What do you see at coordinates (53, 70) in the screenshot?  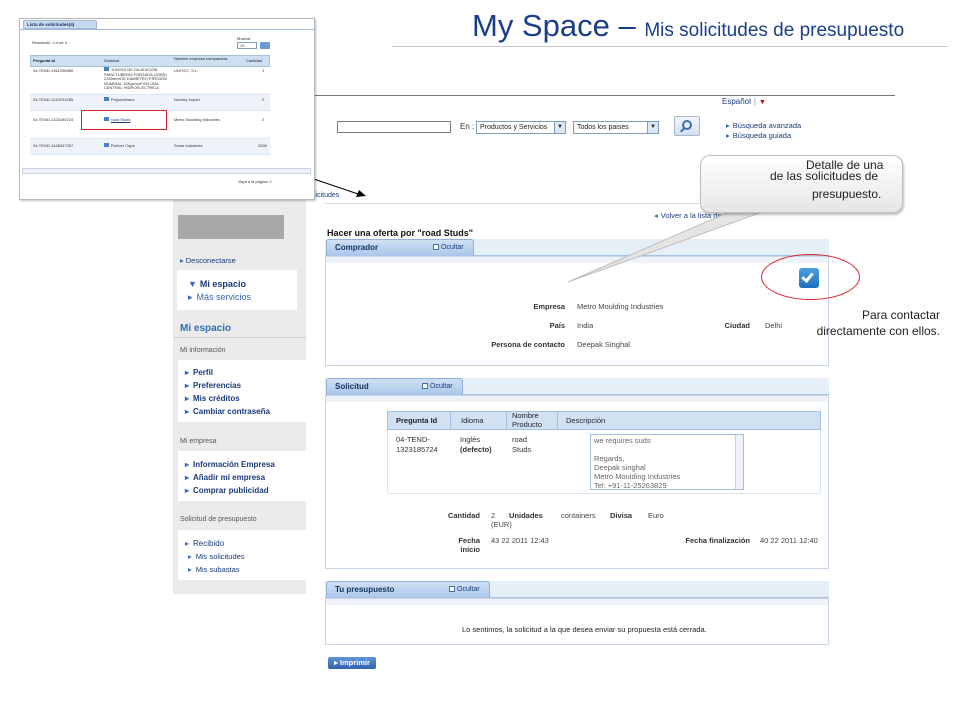 I see `inset-cell-id: 04-TEND-1361298980` at bounding box center [53, 70].